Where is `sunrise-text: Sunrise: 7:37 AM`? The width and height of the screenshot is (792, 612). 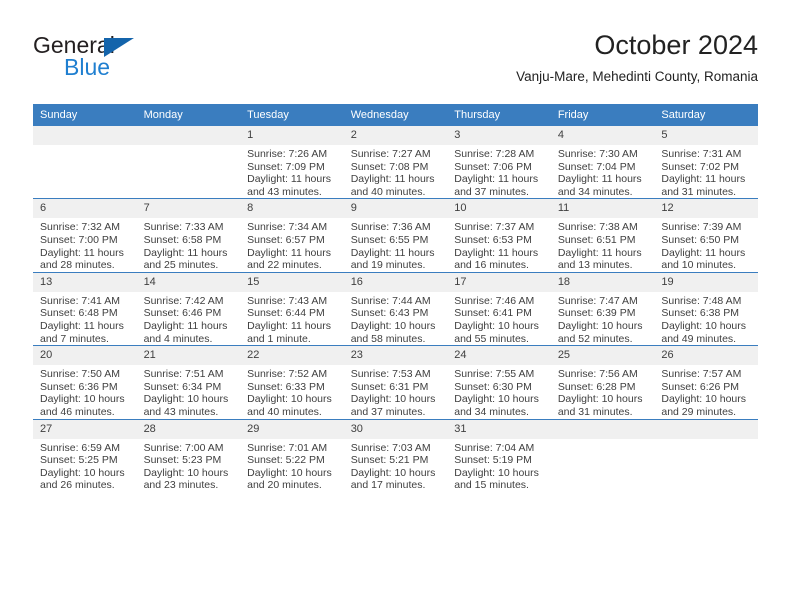 sunrise-text: Sunrise: 7:37 AM is located at coordinates (494, 227).